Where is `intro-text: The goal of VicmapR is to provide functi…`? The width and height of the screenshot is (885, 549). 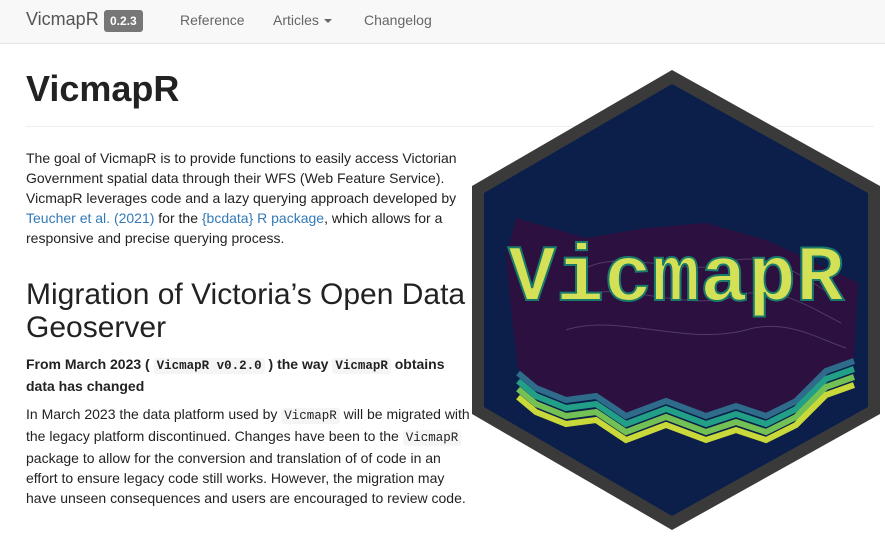
intro-text: The goal of VicmapR is to provide functi… is located at coordinates (241, 178).